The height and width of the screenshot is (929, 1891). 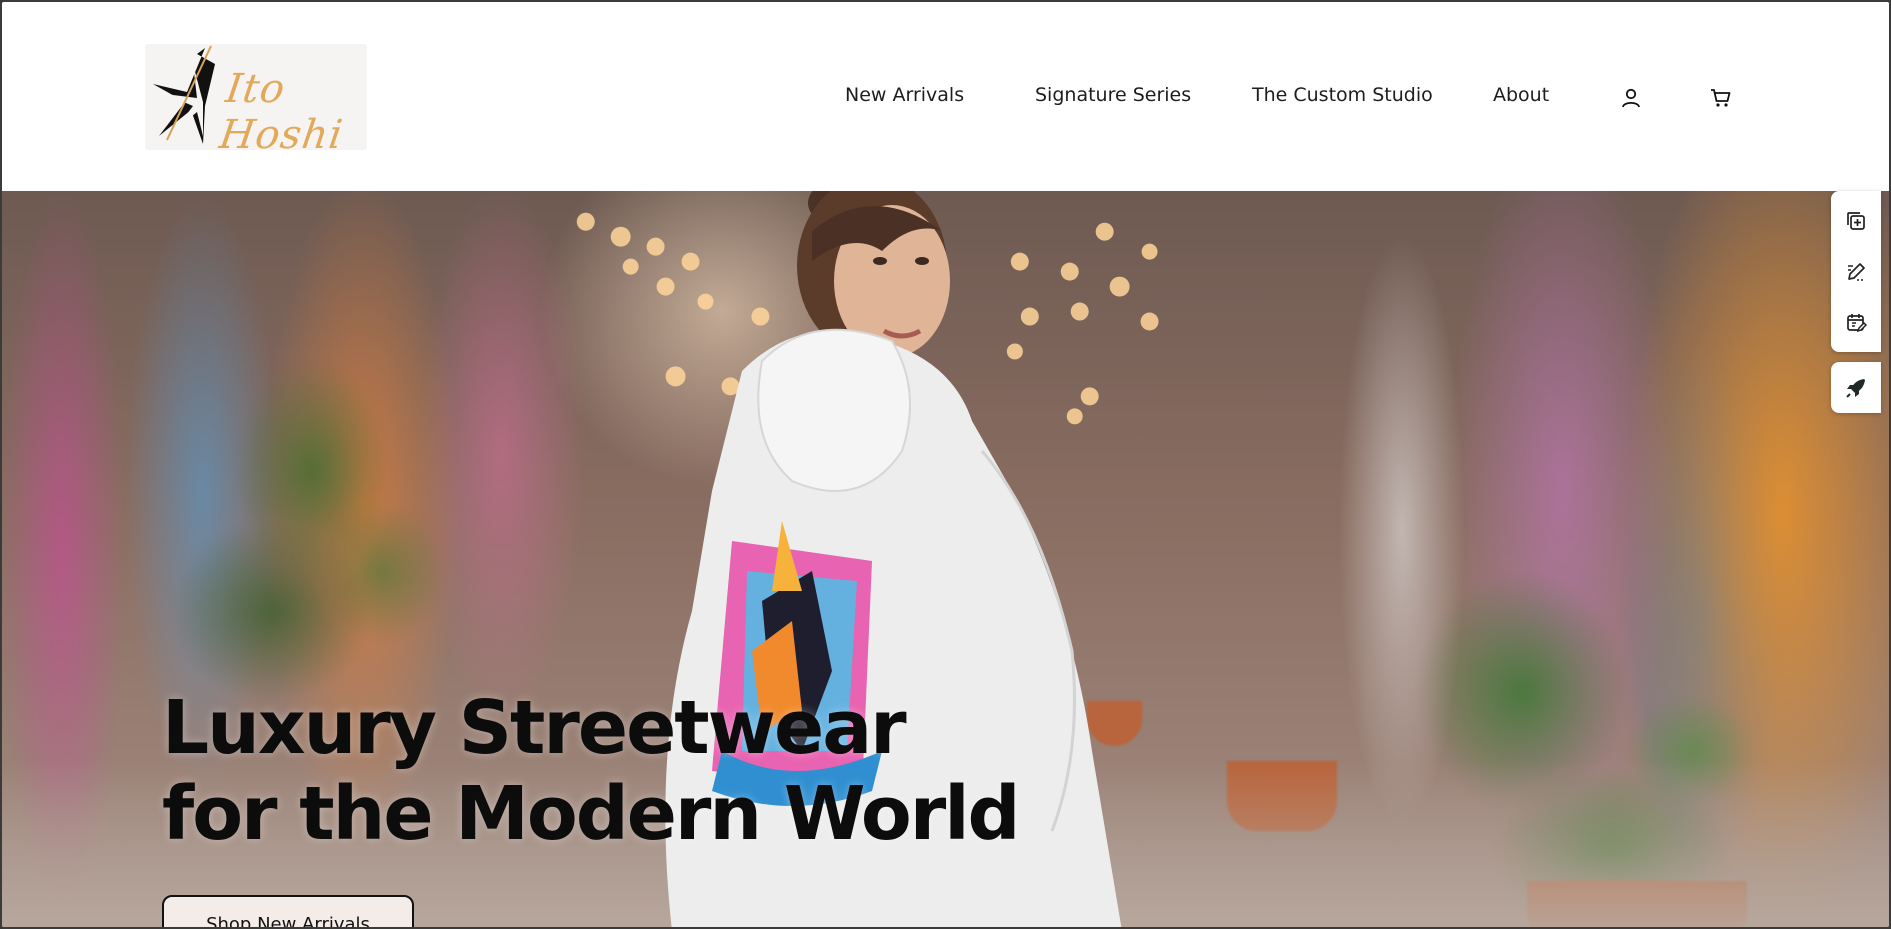 I want to click on cart-icon, so click(x=1721, y=98).